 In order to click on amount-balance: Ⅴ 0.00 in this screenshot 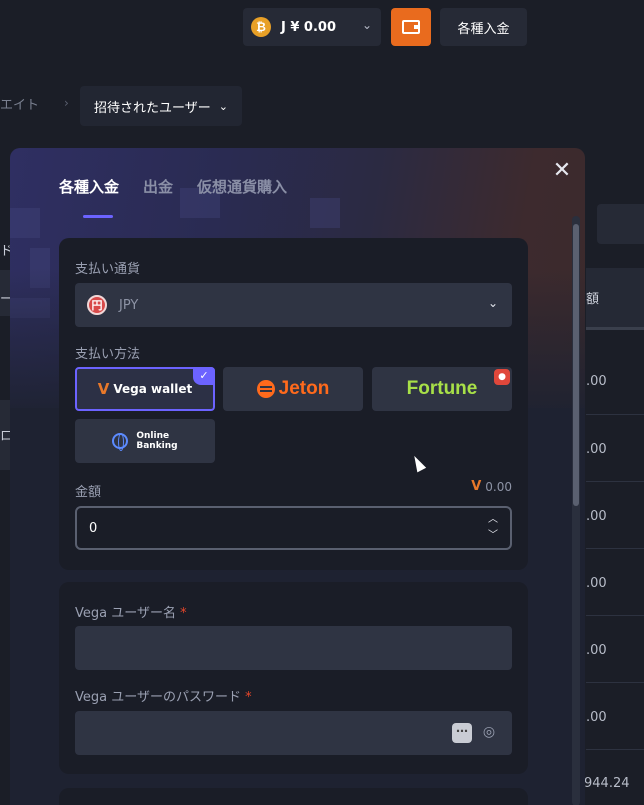, I will do `click(491, 486)`.